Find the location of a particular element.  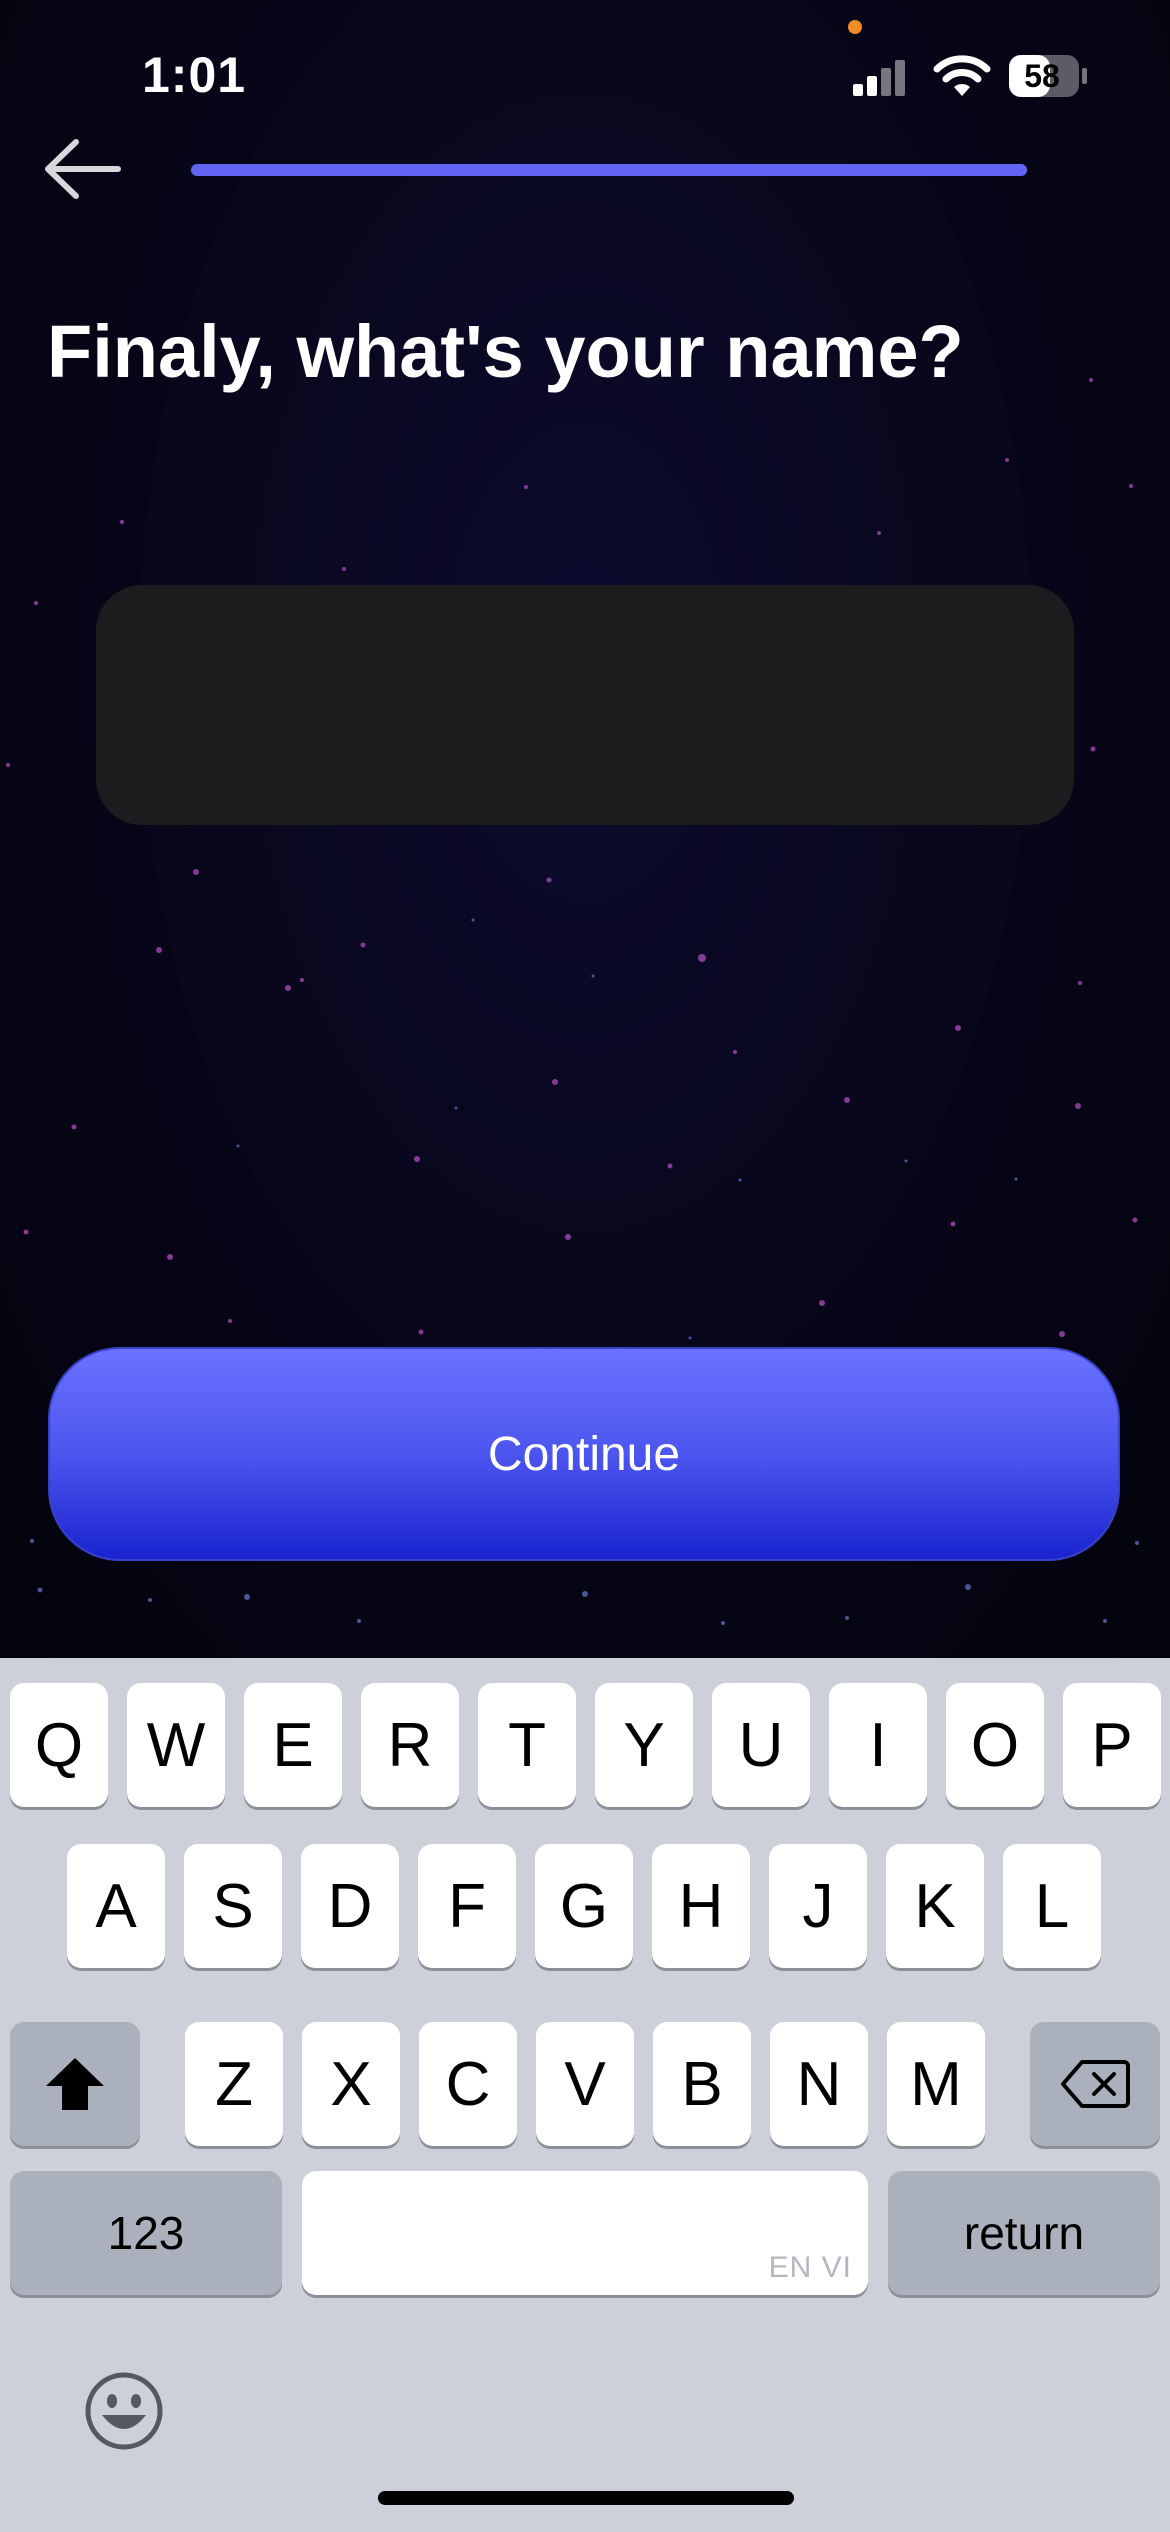

key-h: H is located at coordinates (701, 1906).